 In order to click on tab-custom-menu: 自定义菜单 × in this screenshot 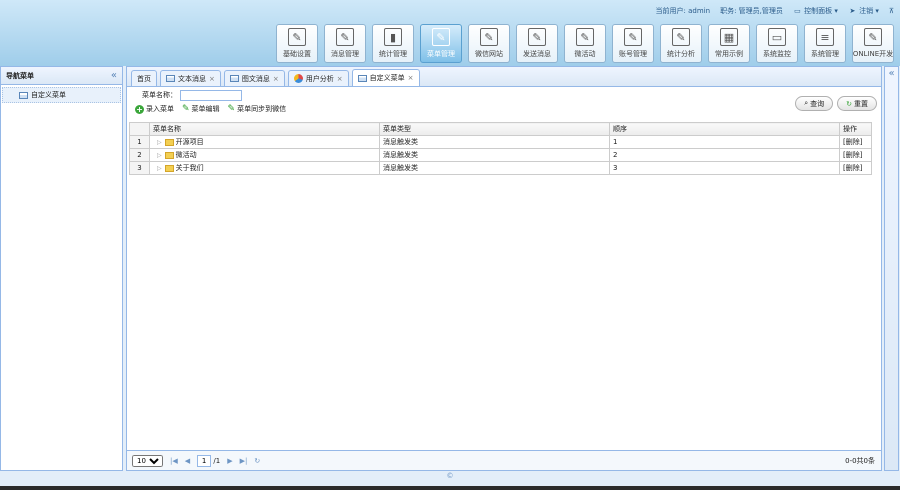, I will do `click(385, 77)`.